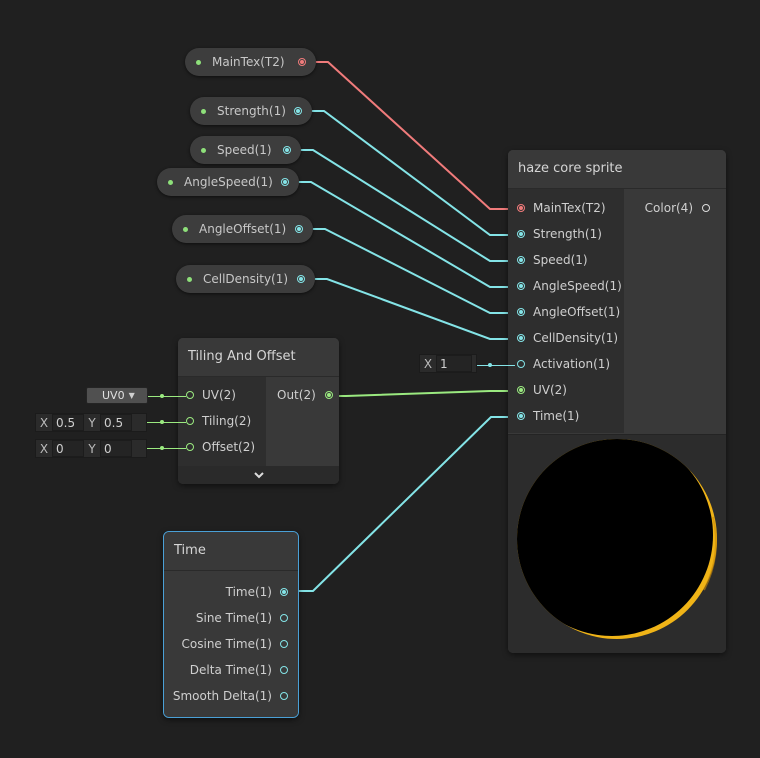  What do you see at coordinates (222, 696) in the screenshot?
I see `output-label: Smooth Delta(1)` at bounding box center [222, 696].